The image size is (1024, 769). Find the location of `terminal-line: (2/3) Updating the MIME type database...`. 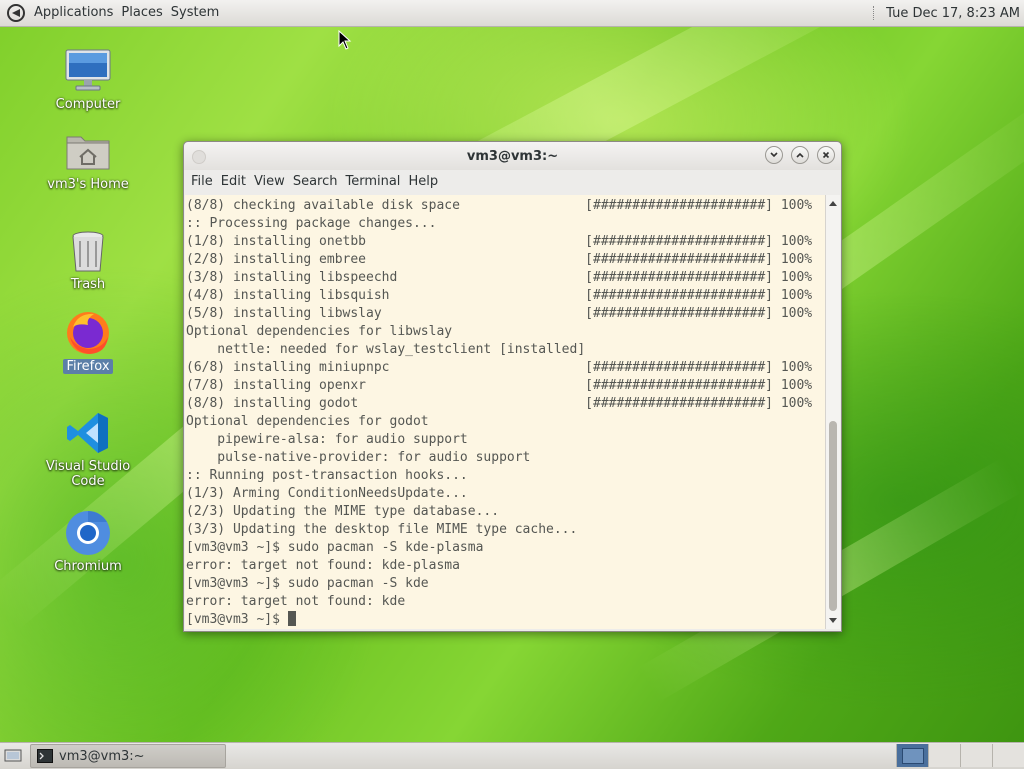

terminal-line: (2/3) Updating the MIME type database... is located at coordinates (343, 511).